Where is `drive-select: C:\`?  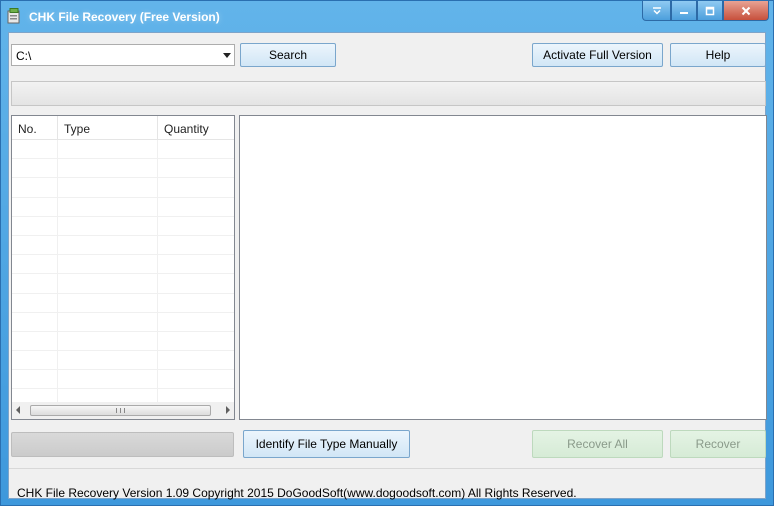
drive-select: C:\ is located at coordinates (123, 55).